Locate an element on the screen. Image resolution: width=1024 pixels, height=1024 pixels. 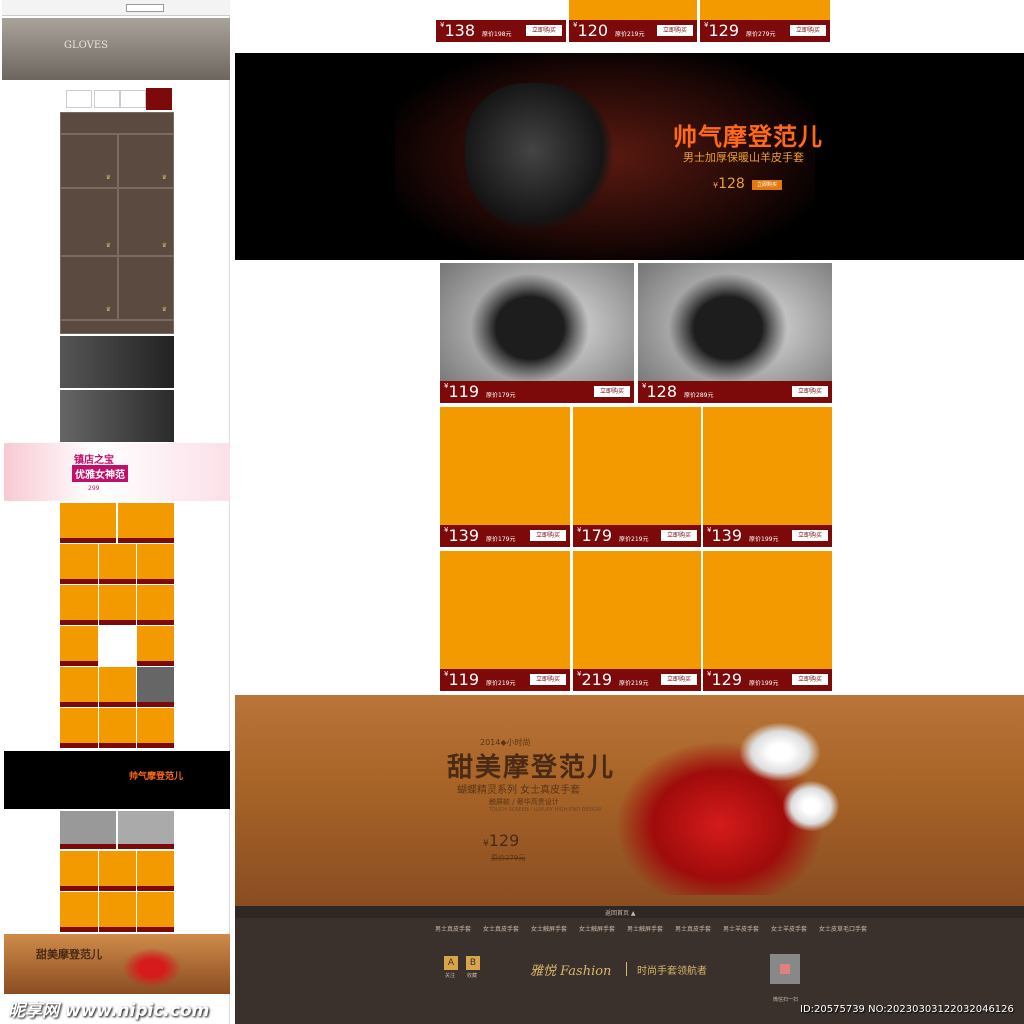
promo-series: 蝴蝶精灵系列 女士真皮手套 is located at coordinates (519, 790).